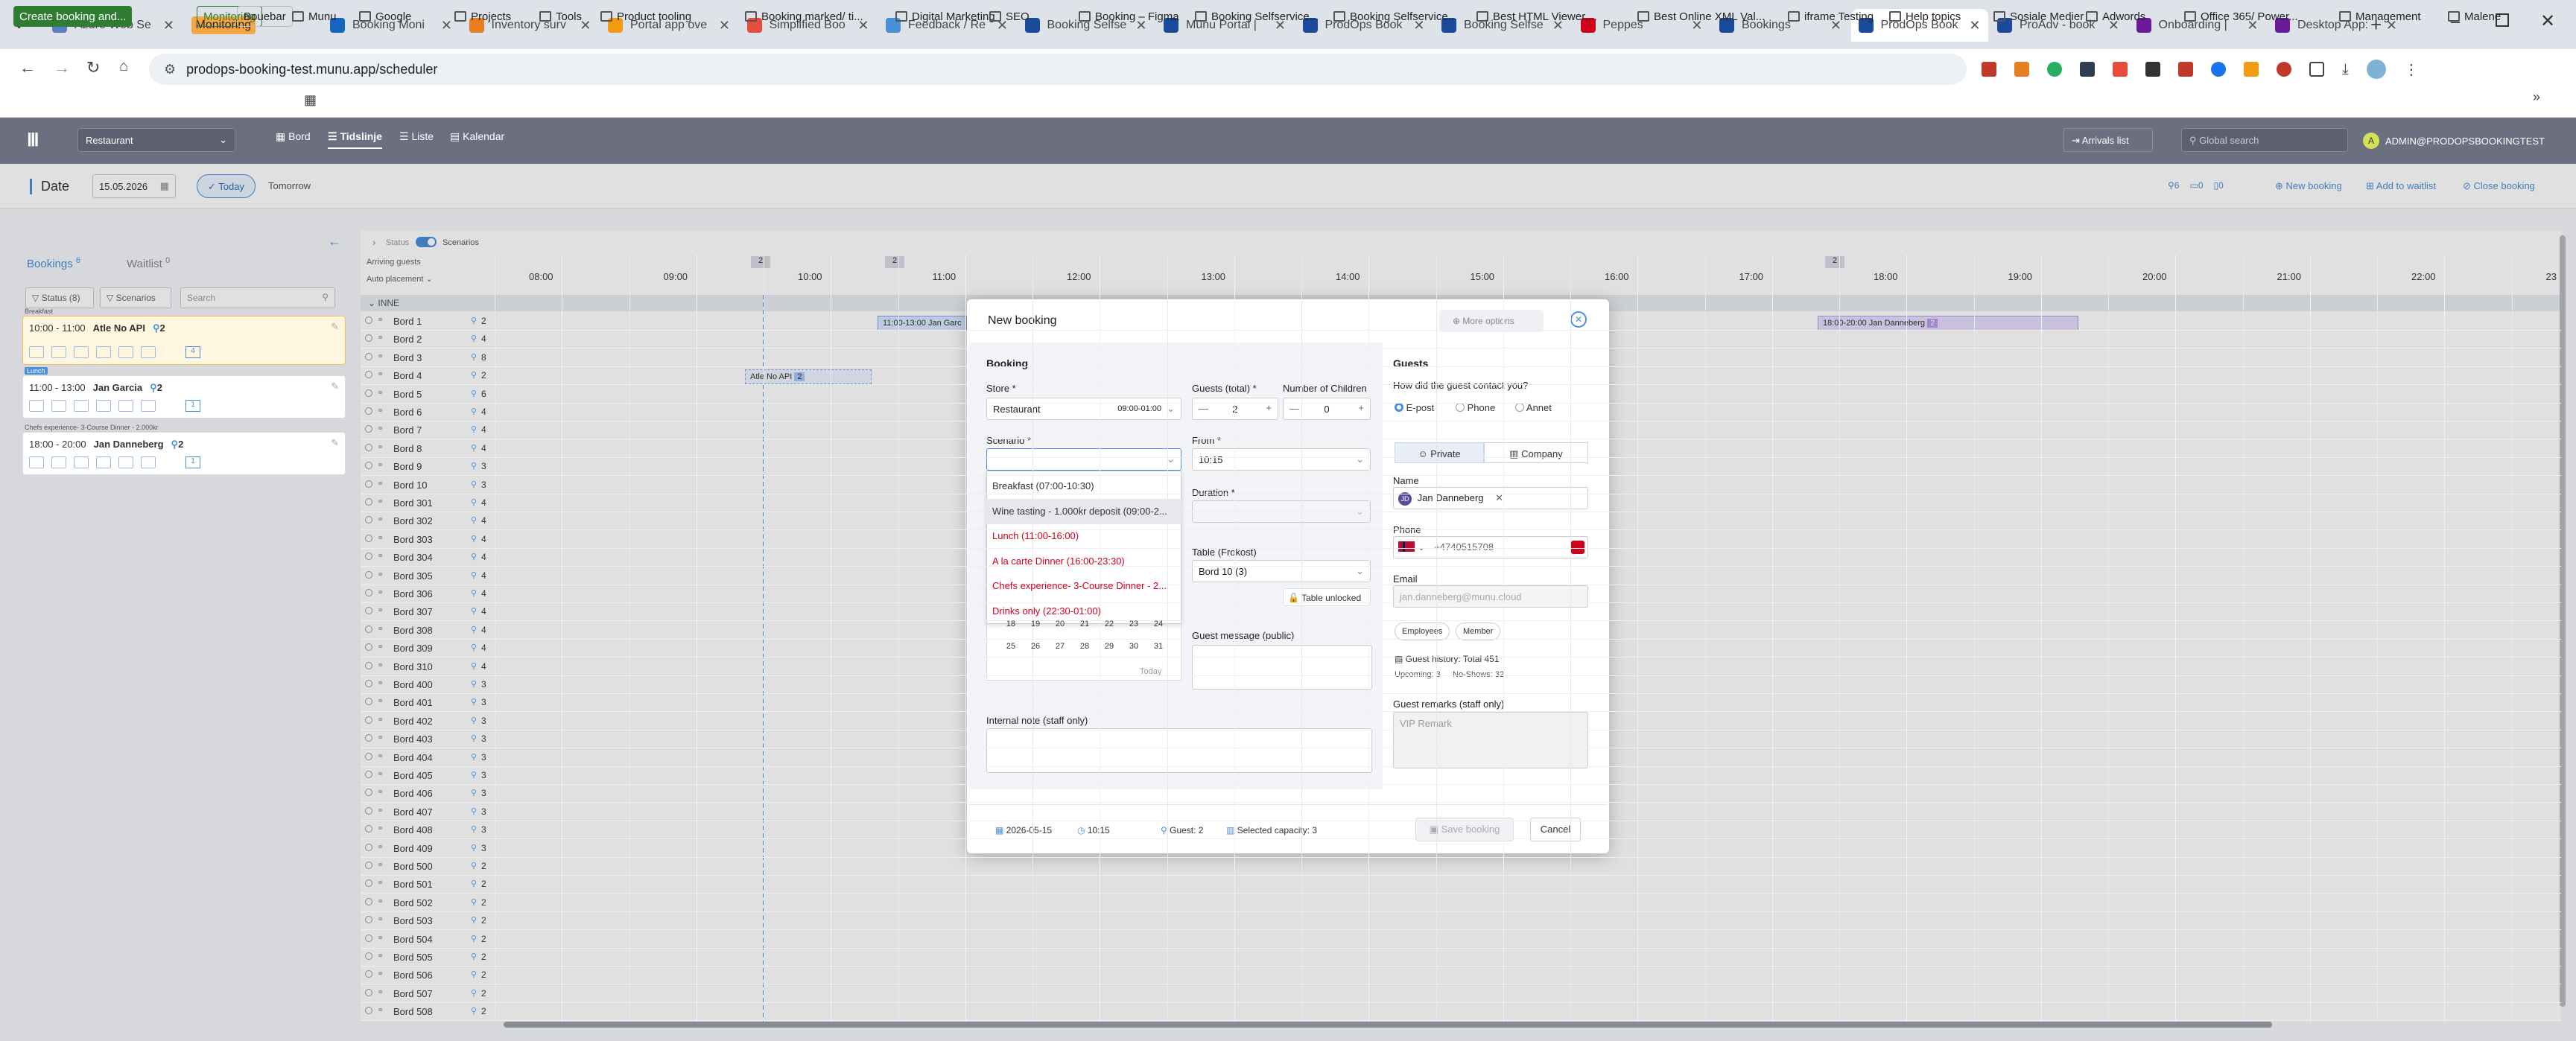 This screenshot has width=2576, height=1041. Describe the element at coordinates (2465, 141) in the screenshot. I see `user-name: ADMIN@PRODOPSBOOKINGTEST` at that location.